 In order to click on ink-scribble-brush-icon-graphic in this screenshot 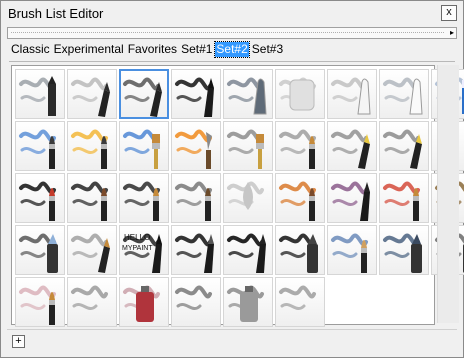, I will do `click(89, 201)`.